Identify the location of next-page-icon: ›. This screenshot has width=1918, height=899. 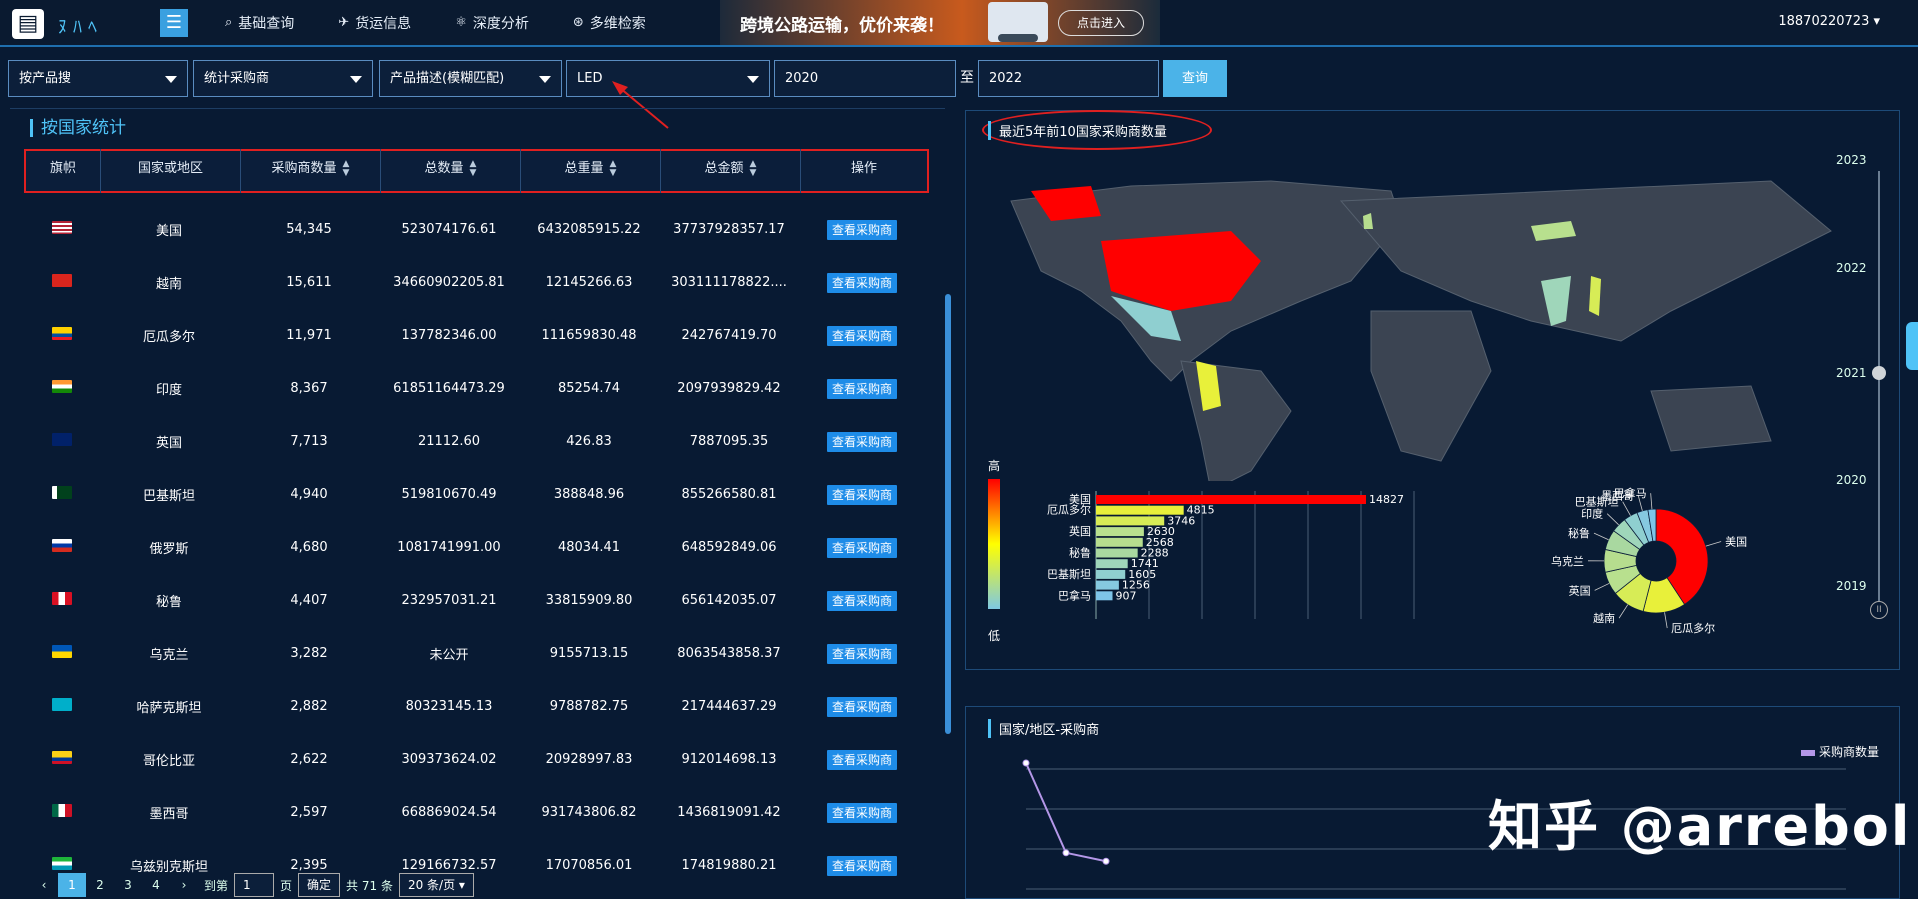
(184, 885).